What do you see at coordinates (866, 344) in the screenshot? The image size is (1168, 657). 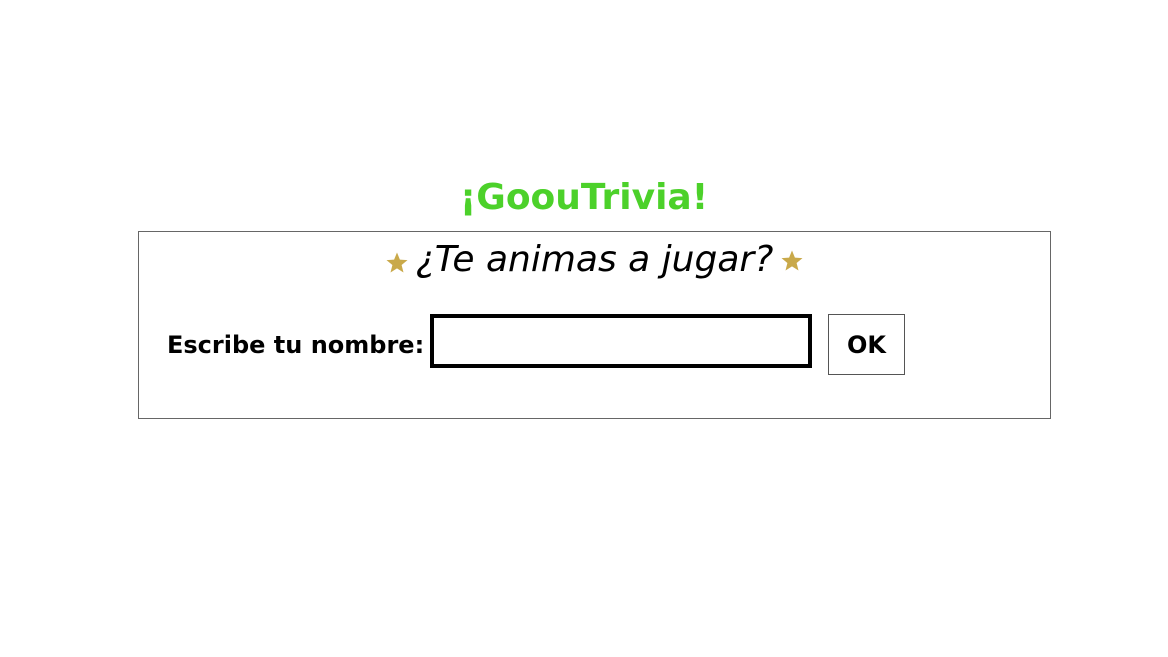 I see `ok-button: OK` at bounding box center [866, 344].